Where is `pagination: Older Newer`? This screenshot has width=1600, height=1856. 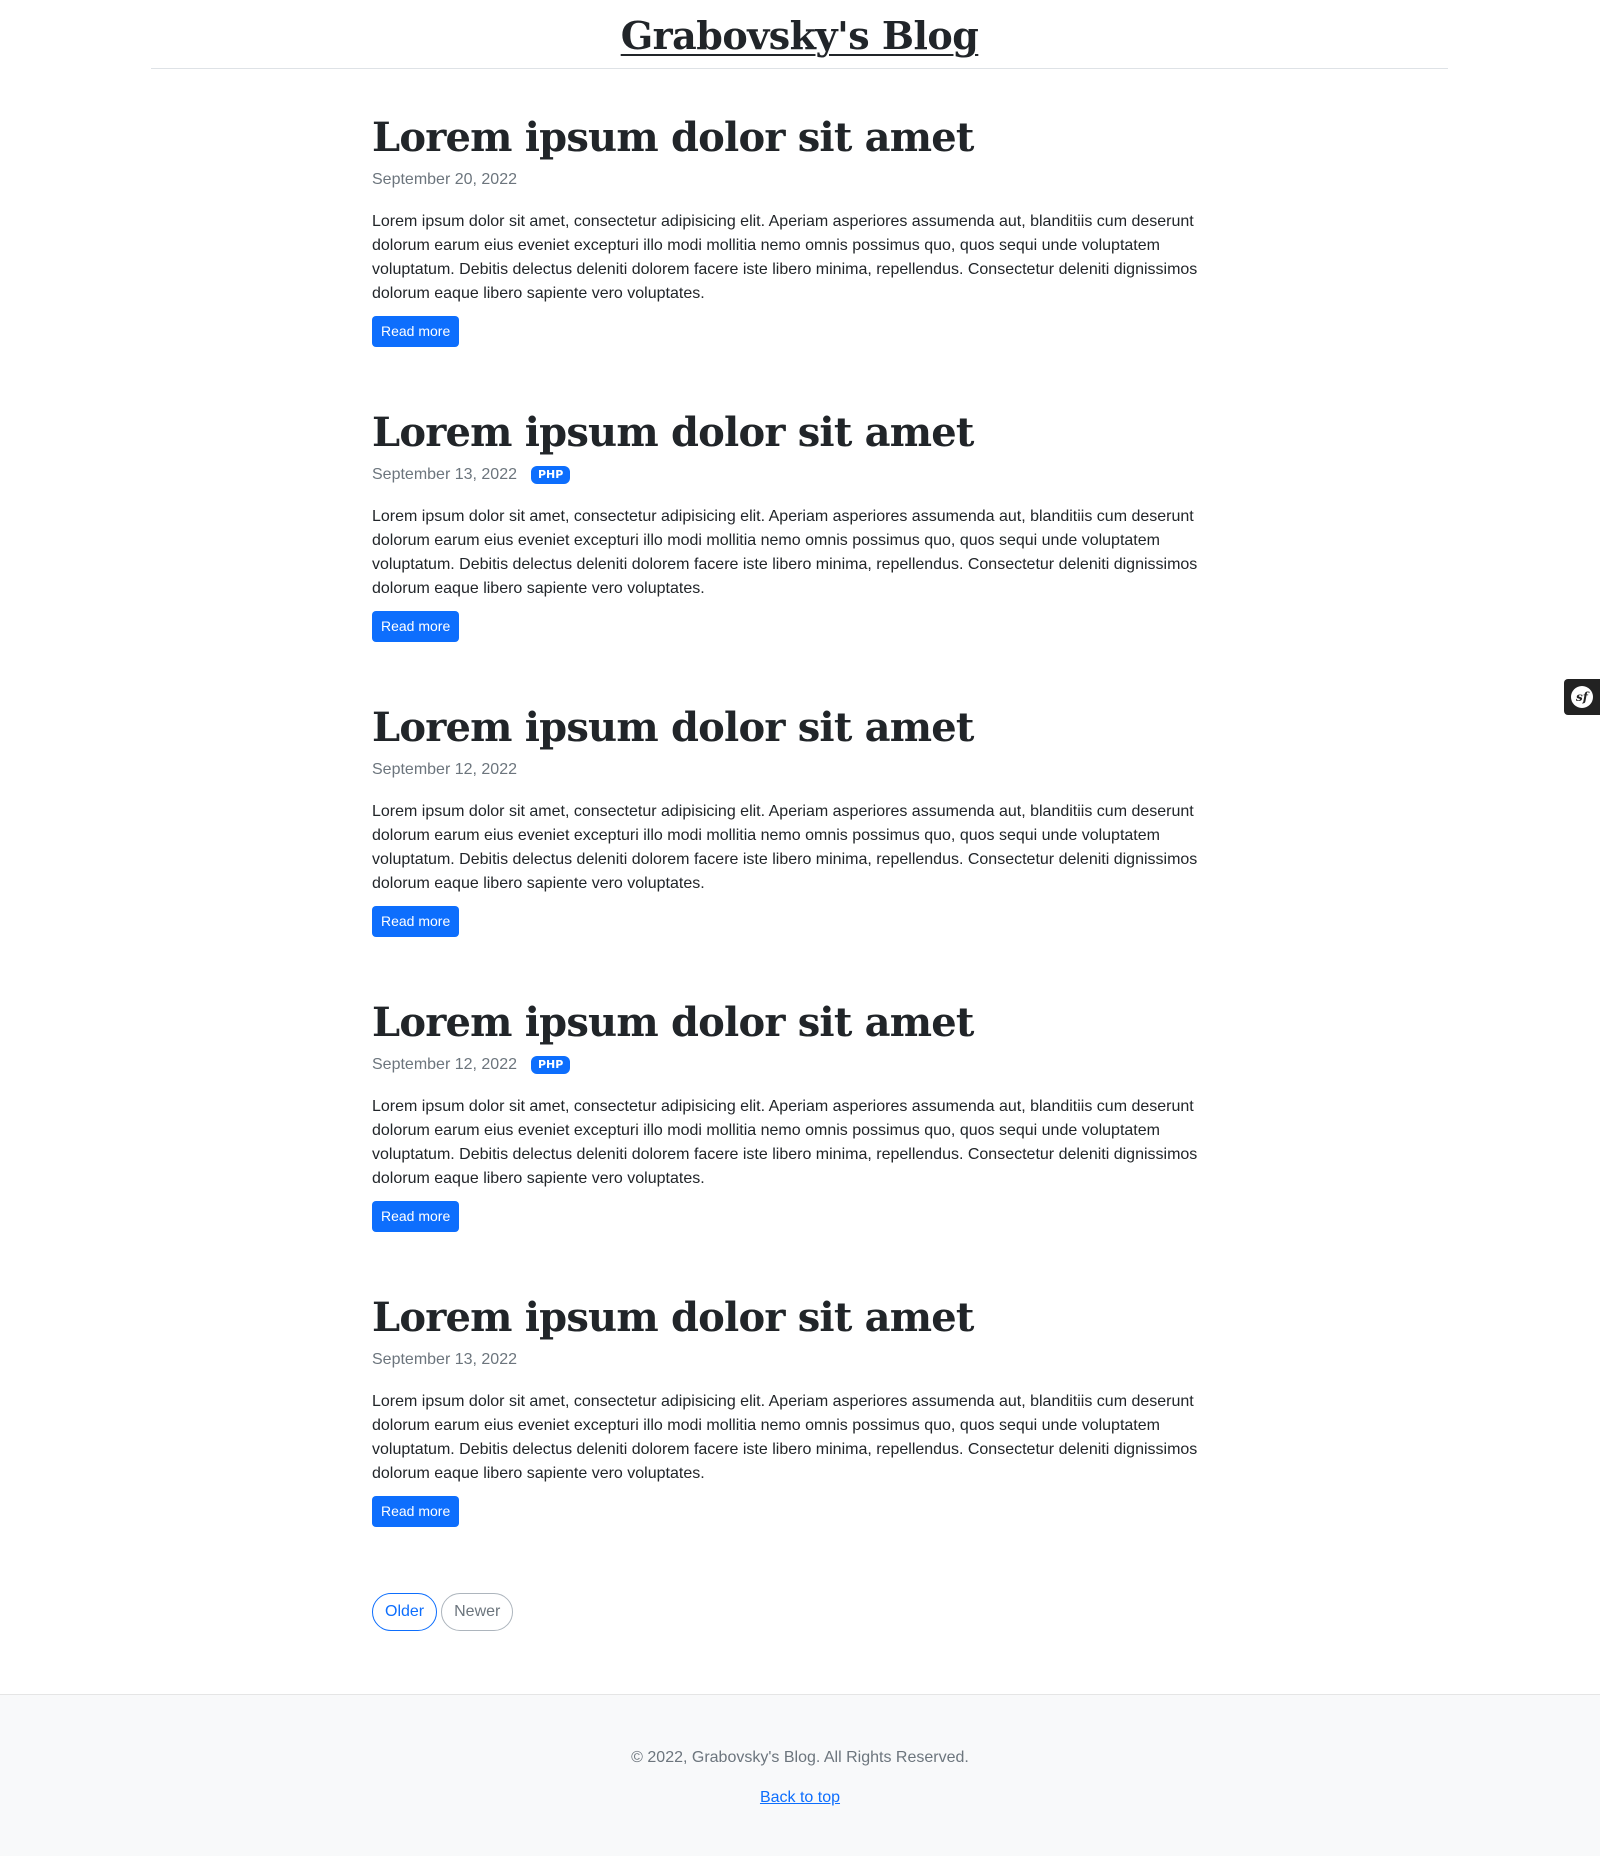 pagination: Older Newer is located at coordinates (443, 1612).